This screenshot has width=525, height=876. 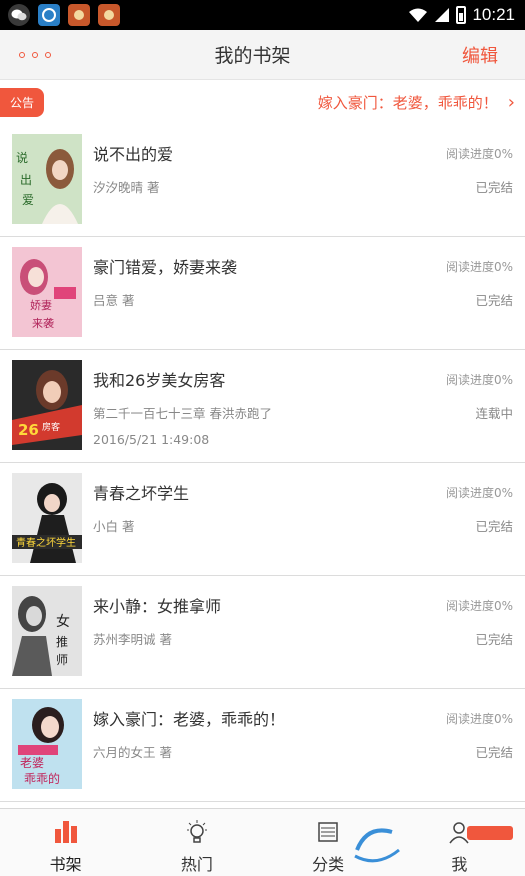 What do you see at coordinates (114, 526) in the screenshot?
I see `book-author: 小白 著` at bounding box center [114, 526].